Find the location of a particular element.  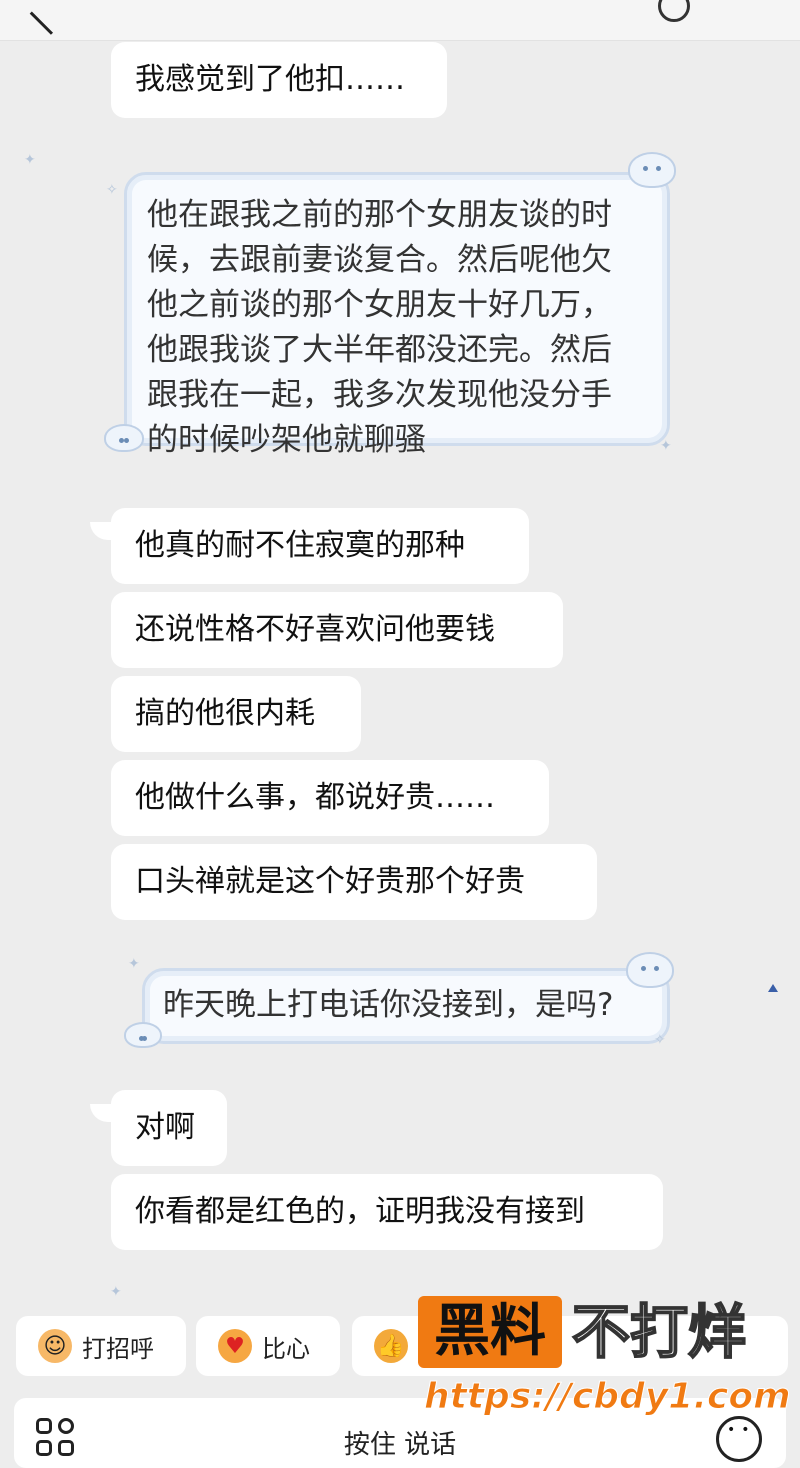

message-bubble-decorated: 昨天晚上打电话你没接到，是吗? is located at coordinates (406, 1006).